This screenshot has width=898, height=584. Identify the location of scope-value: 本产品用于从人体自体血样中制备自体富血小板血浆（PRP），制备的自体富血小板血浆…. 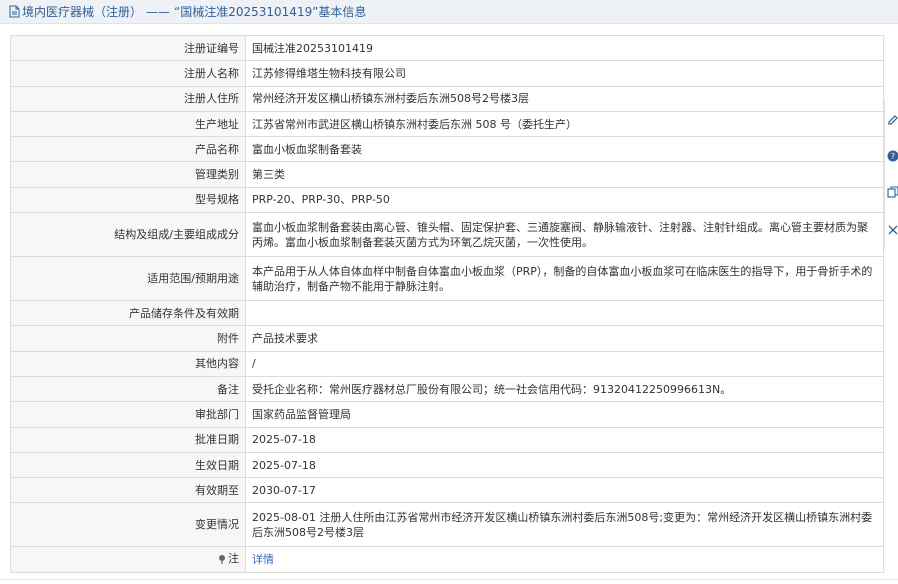
(564, 279).